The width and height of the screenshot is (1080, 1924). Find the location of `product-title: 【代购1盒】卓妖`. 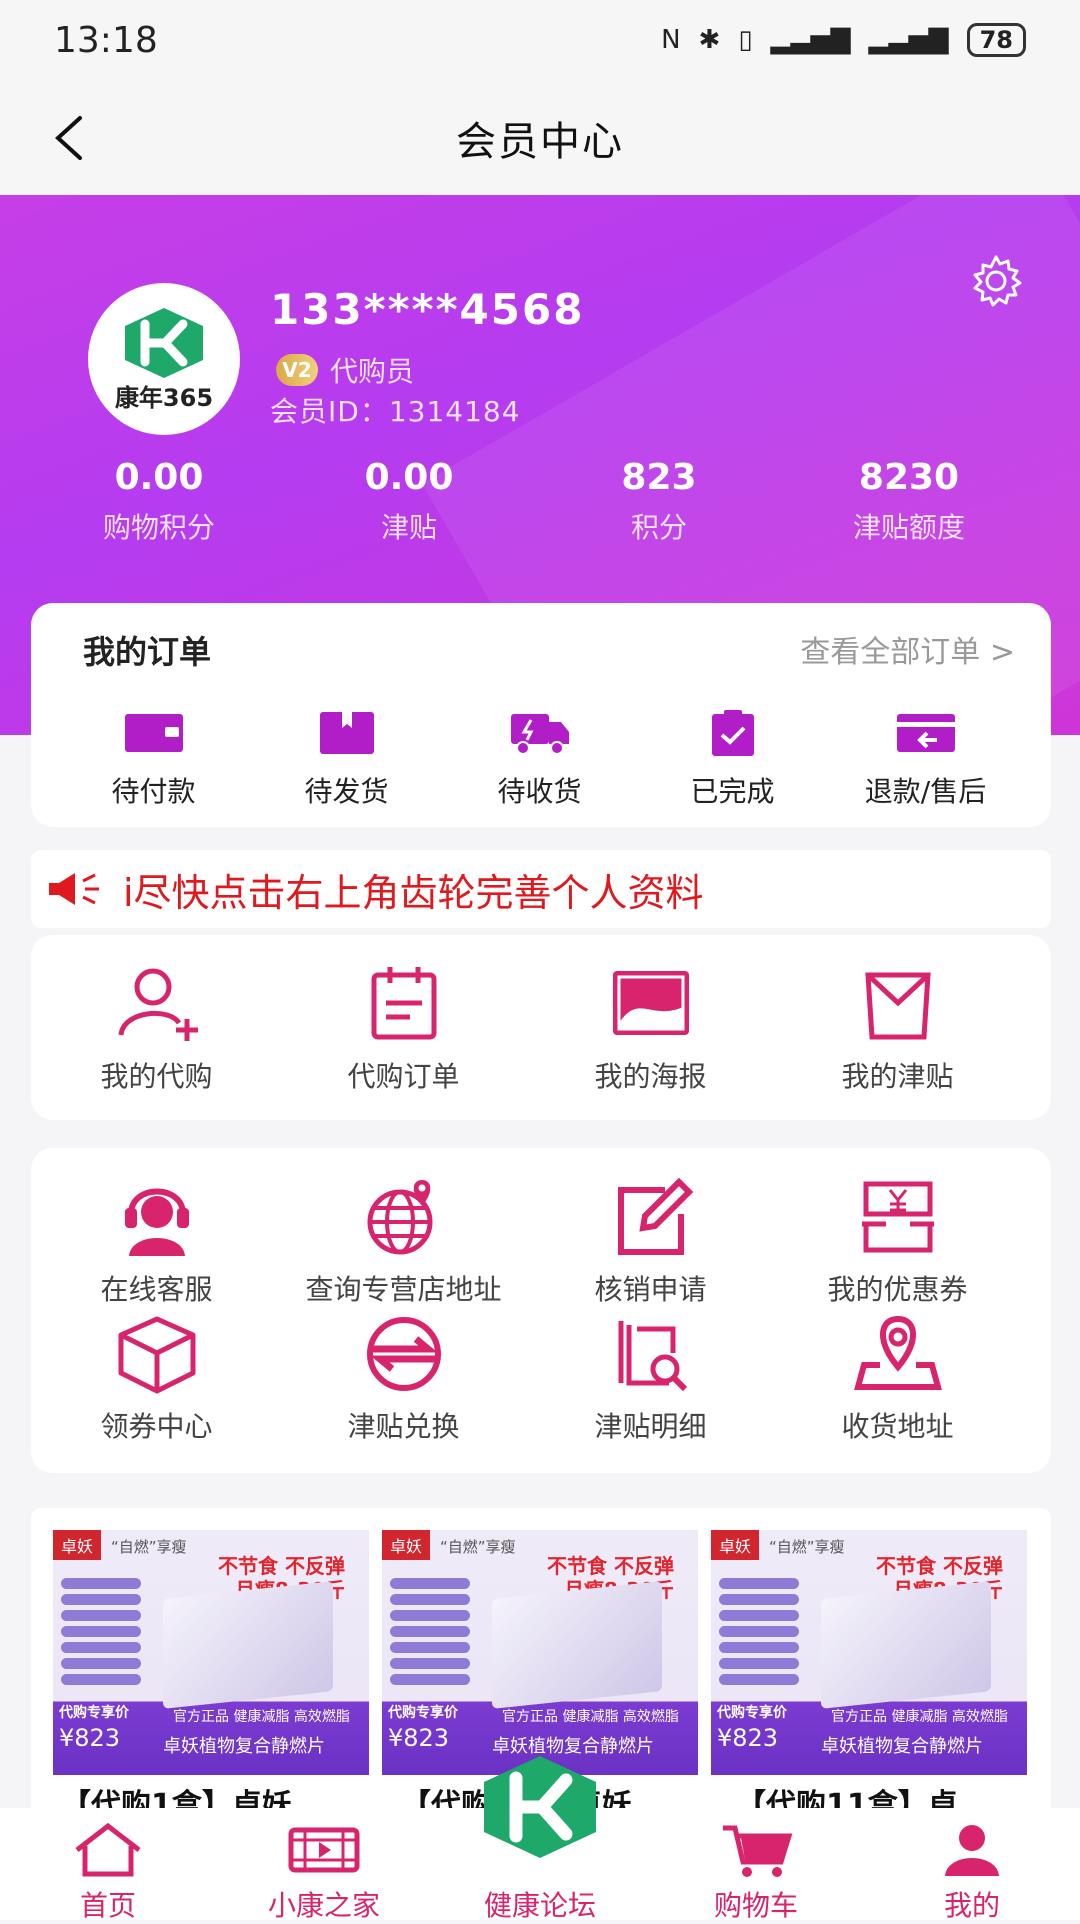

product-title: 【代购1盒】卓妖 is located at coordinates (176, 1794).